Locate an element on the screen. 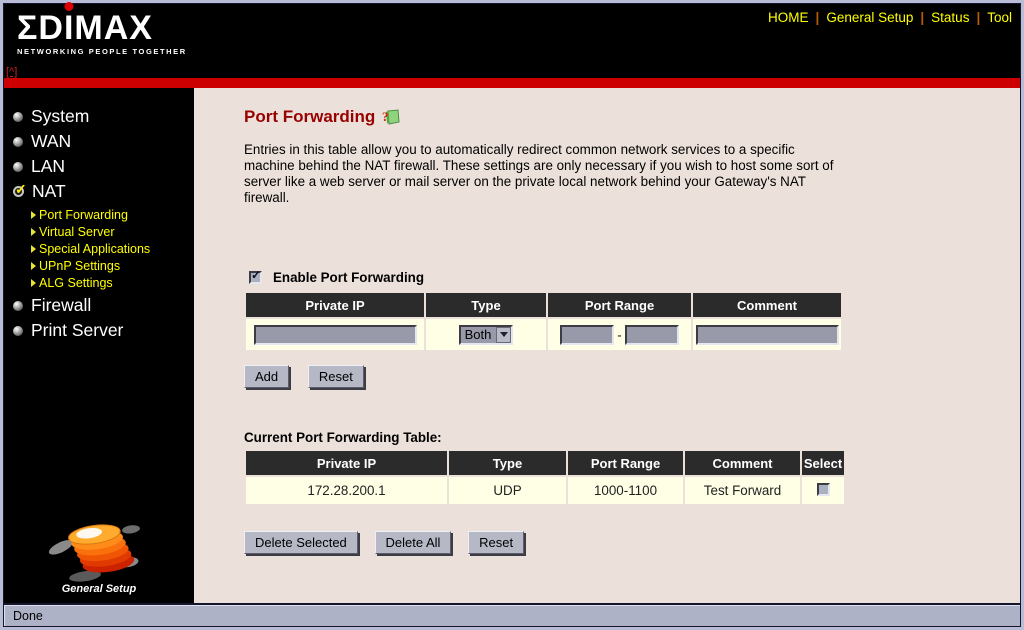 Image resolution: width=1024 pixels, height=630 pixels. sidebar-item-system: System is located at coordinates (99, 116).